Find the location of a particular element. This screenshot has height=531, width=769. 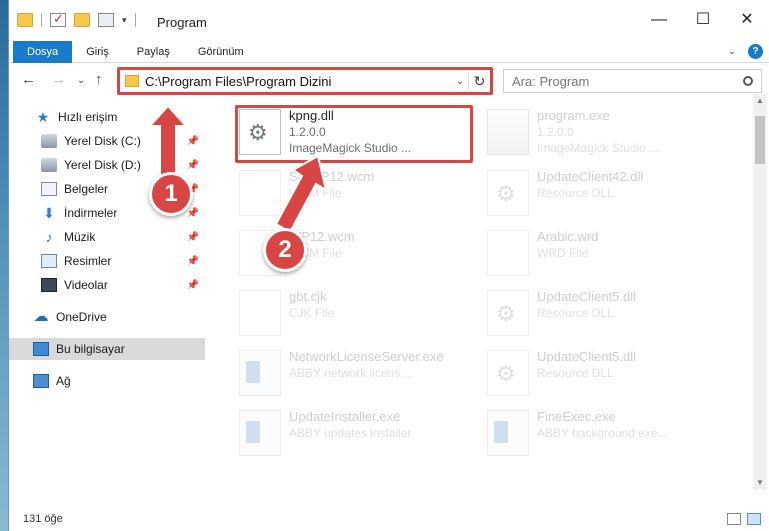

forward-arrow-icon: → is located at coordinates (58, 79).